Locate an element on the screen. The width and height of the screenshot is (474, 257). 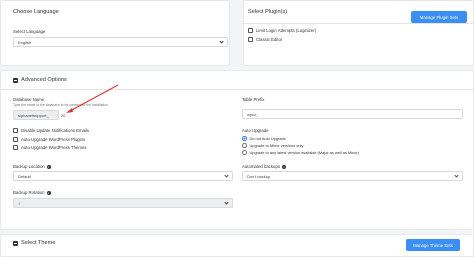
plugin-loginizer-label: Limit Login Attempts (Loginizer) is located at coordinates (286, 30).